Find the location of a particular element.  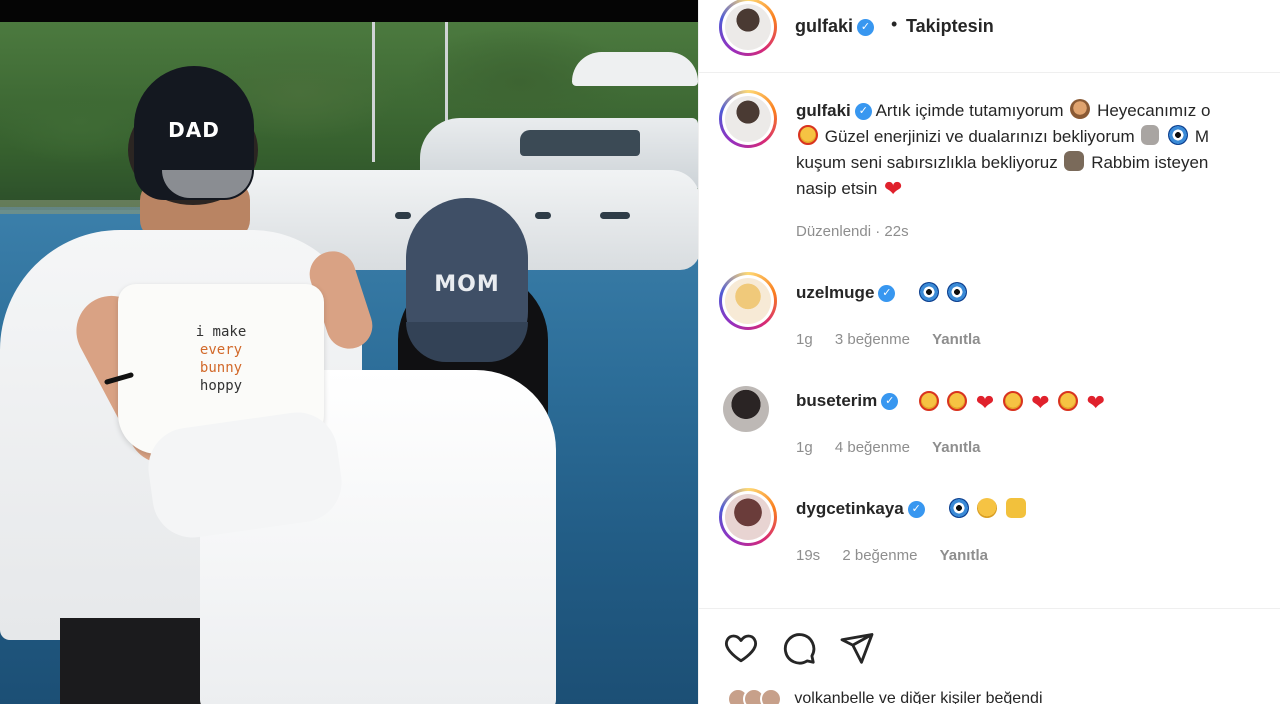

comment-meta: 1g 4 beğenme Yanıtla is located at coordinates (897, 447).